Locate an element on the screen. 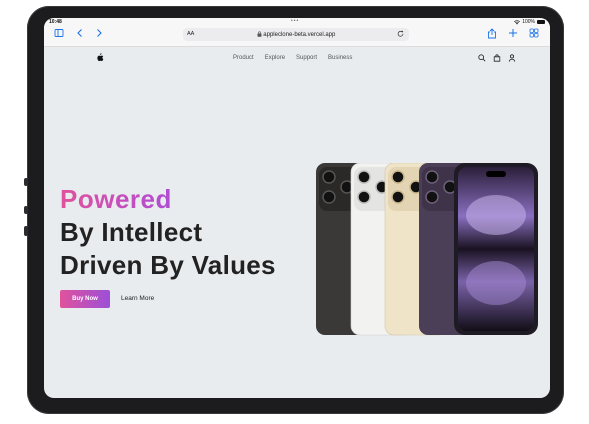 This screenshot has width=589, height=424. browser-toolbar: AA appleclone-beta.vercel.app is located at coordinates (297, 36).